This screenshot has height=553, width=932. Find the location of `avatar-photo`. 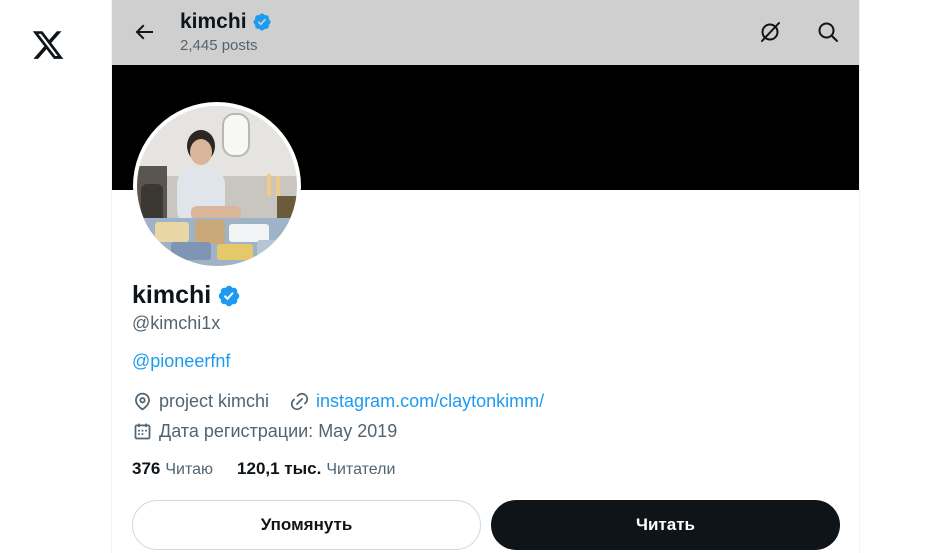

avatar-photo is located at coordinates (217, 186).